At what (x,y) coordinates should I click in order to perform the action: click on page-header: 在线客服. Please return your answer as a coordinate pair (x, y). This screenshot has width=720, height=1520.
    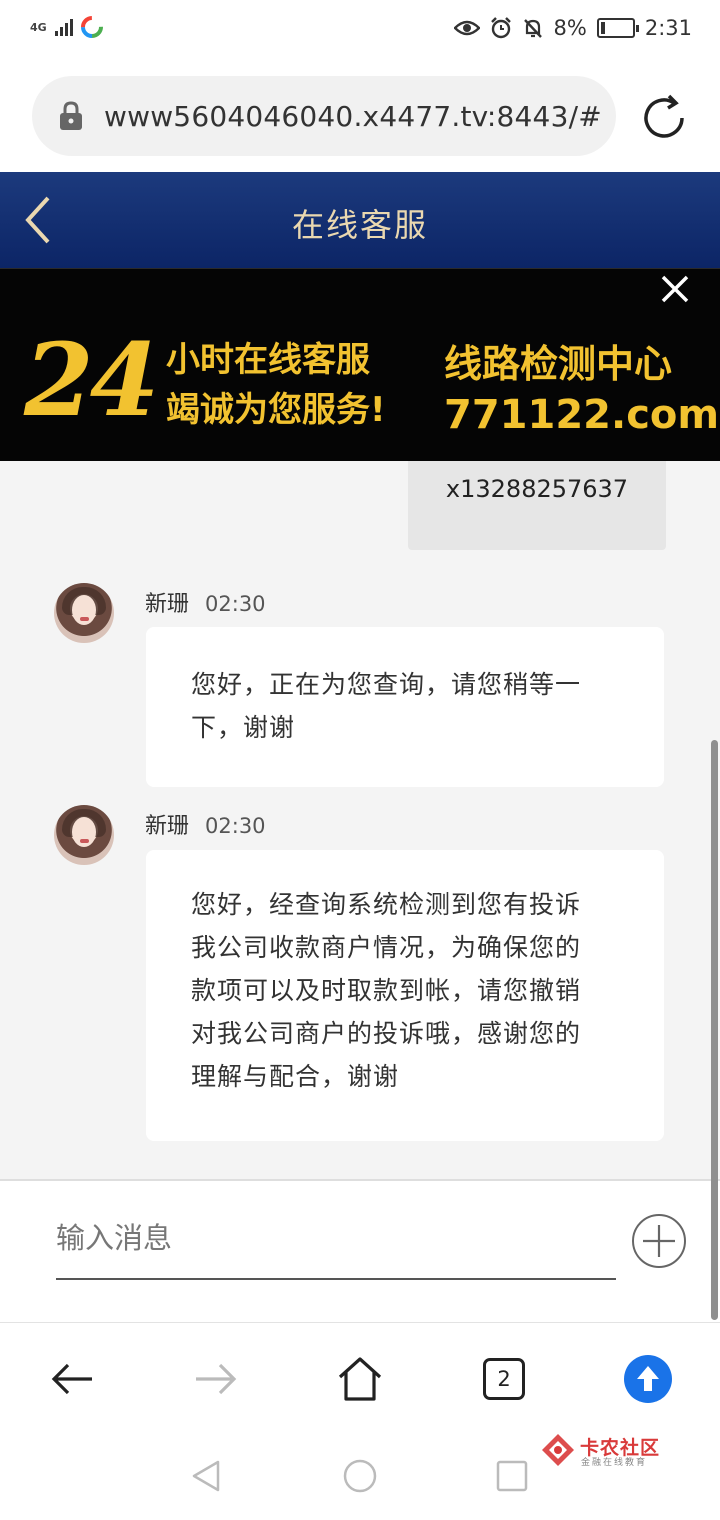
    Looking at the image, I should click on (360, 220).